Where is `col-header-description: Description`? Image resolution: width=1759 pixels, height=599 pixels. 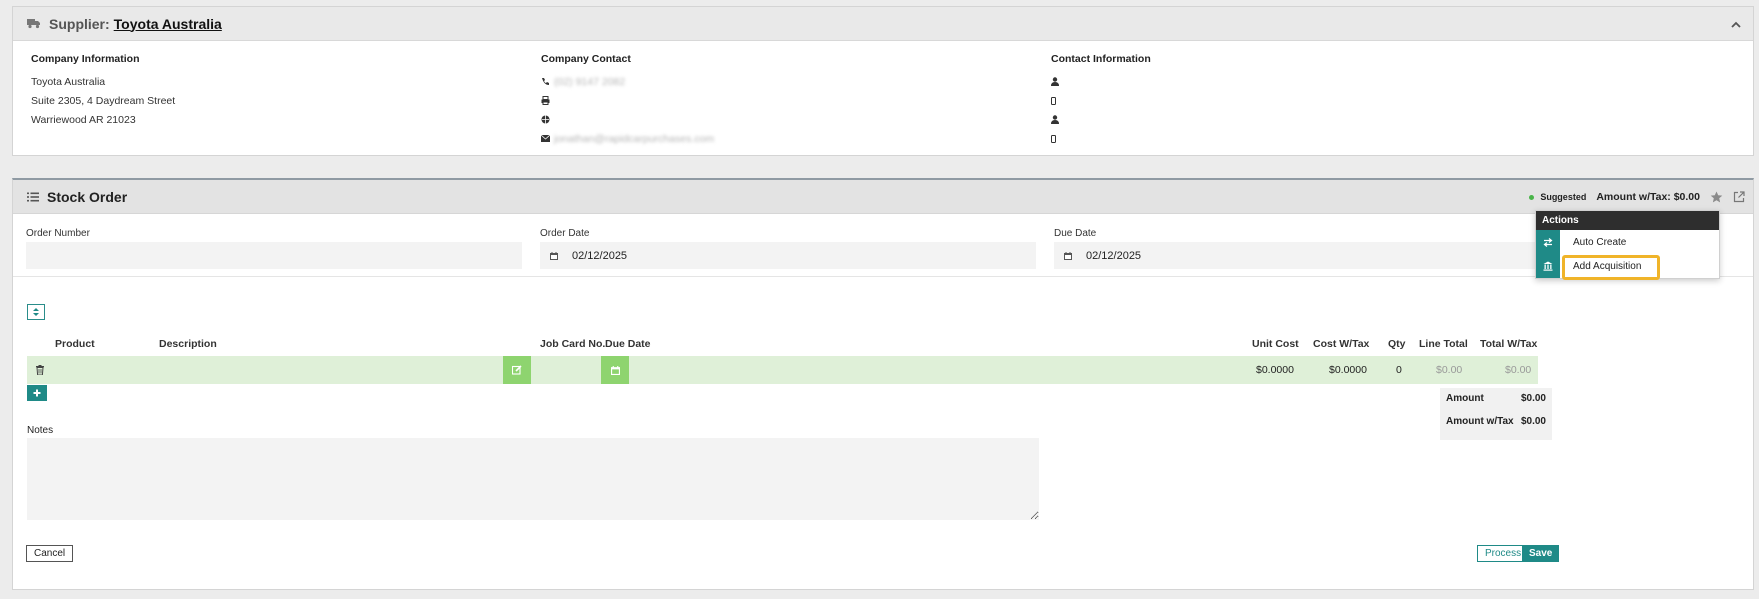
col-header-description: Description is located at coordinates (188, 344).